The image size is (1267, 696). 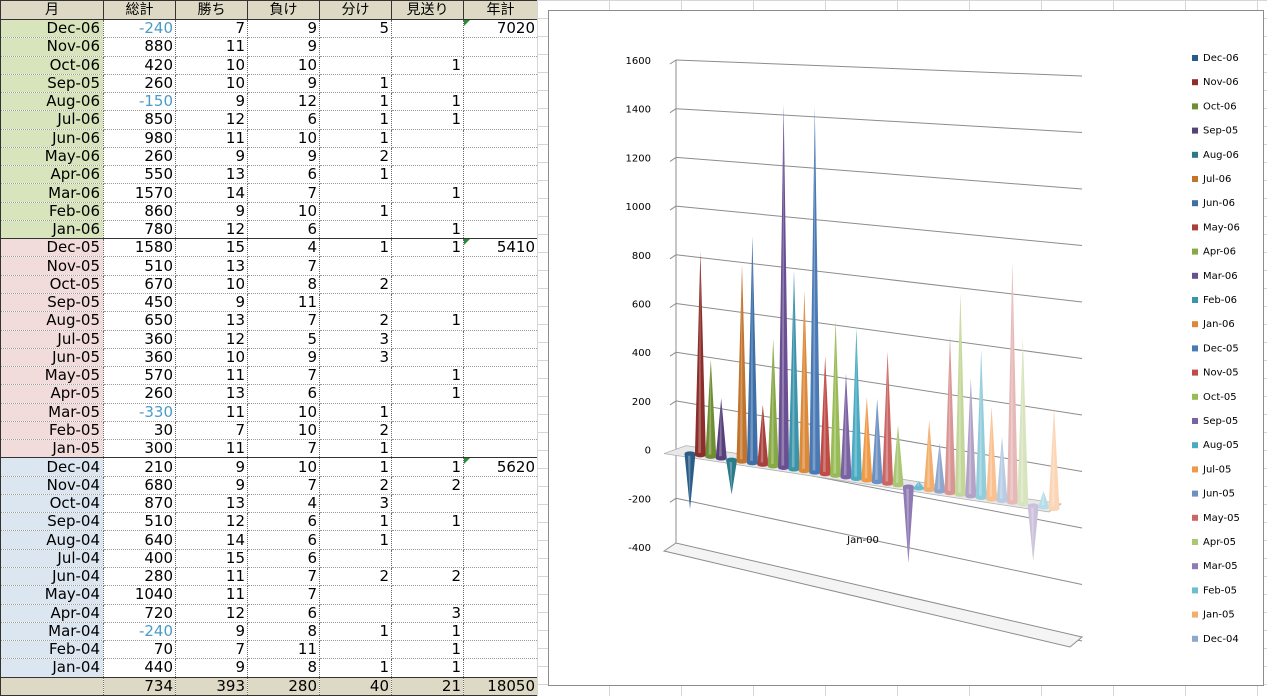 I want to click on total-cell: 720, so click(x=139, y=613).